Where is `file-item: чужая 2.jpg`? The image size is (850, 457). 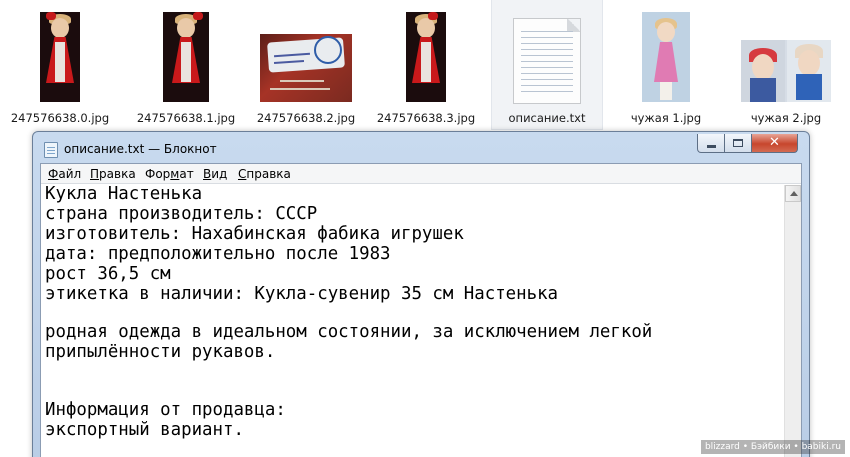 file-item: чужая 2.jpg is located at coordinates (786, 65).